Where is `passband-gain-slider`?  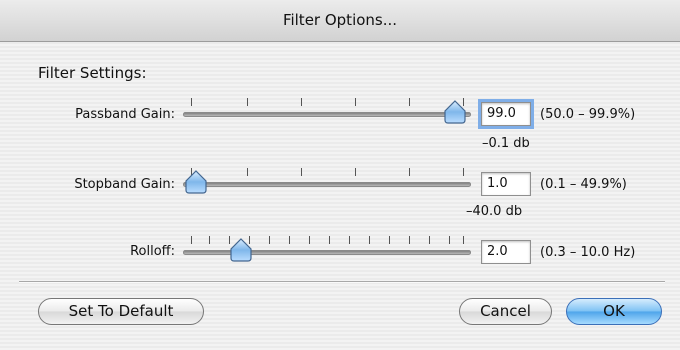
passband-gain-slider is located at coordinates (327, 113).